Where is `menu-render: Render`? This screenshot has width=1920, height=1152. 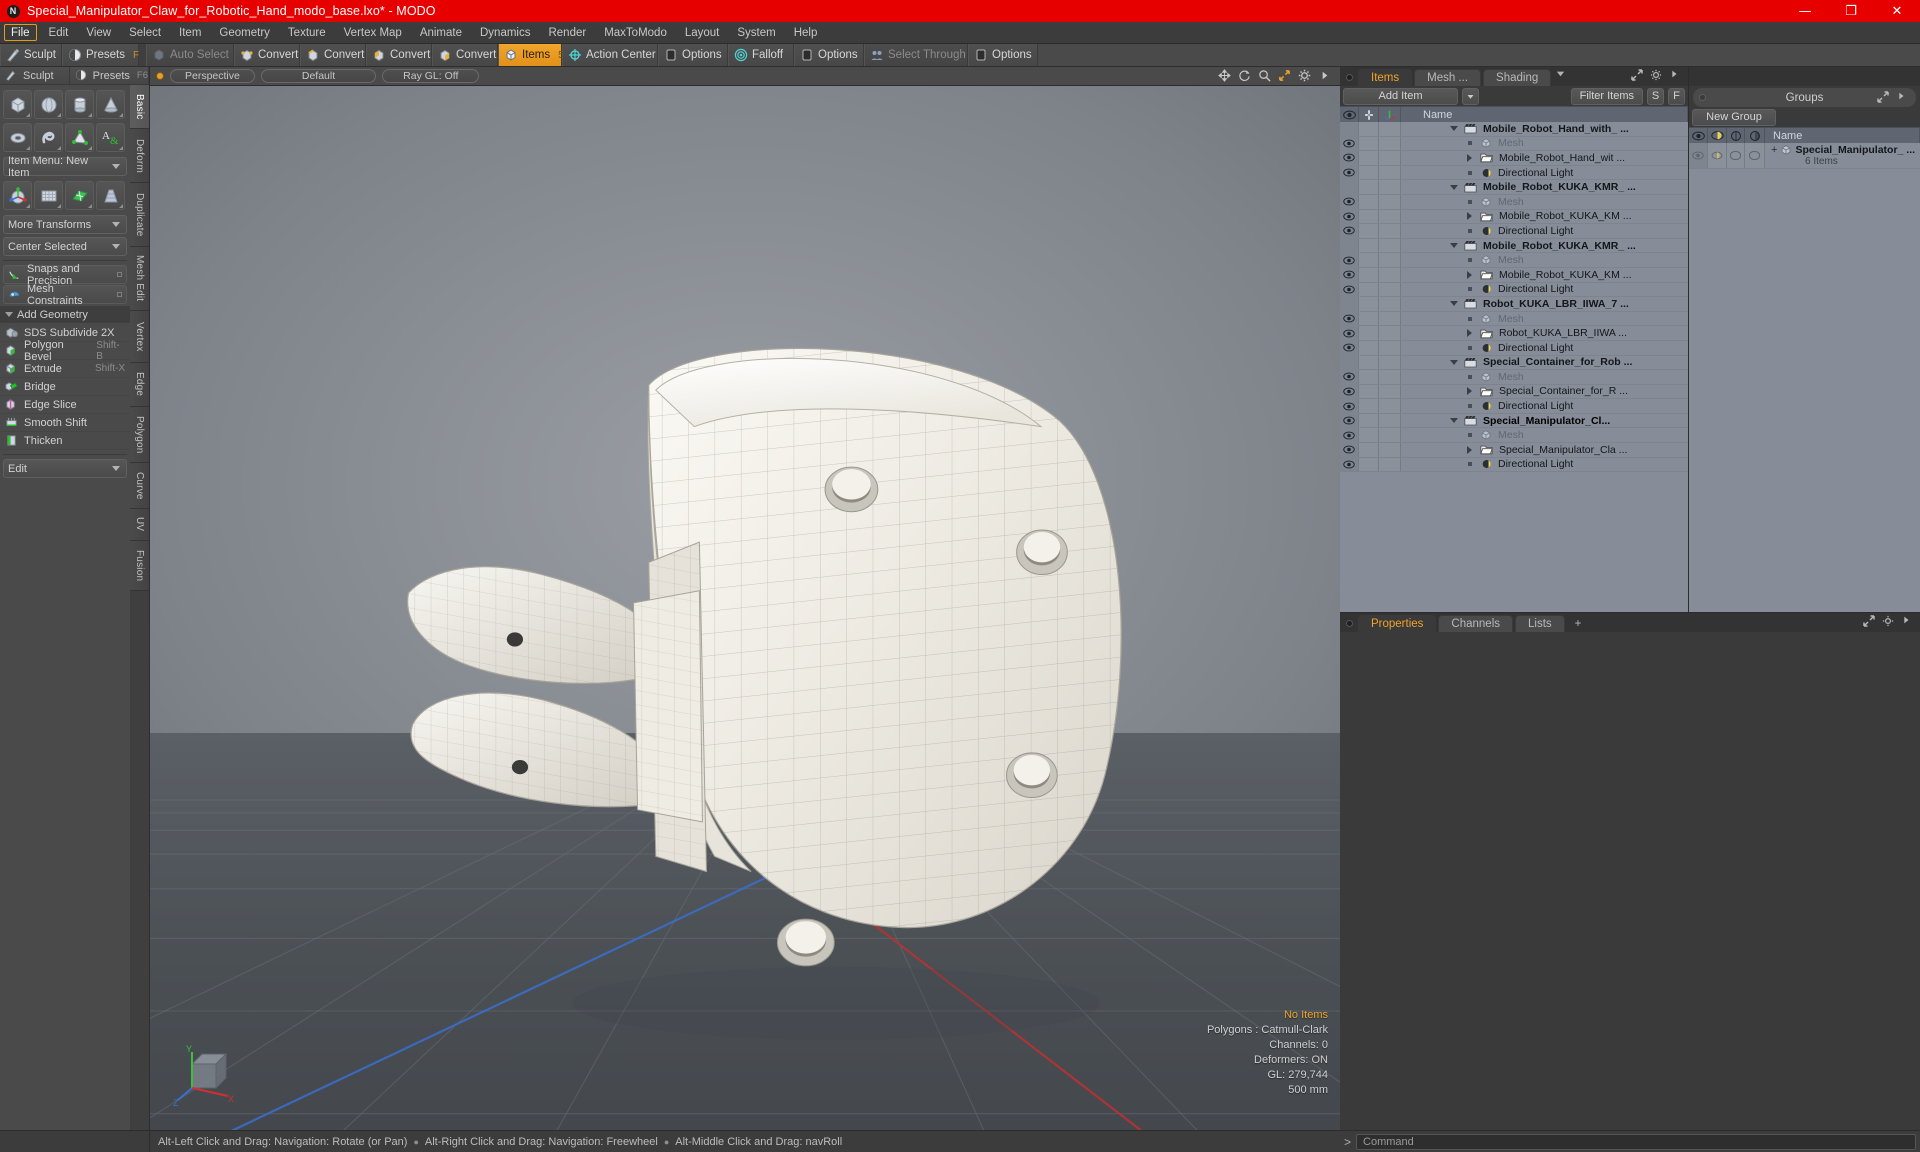
menu-render: Render is located at coordinates (567, 32).